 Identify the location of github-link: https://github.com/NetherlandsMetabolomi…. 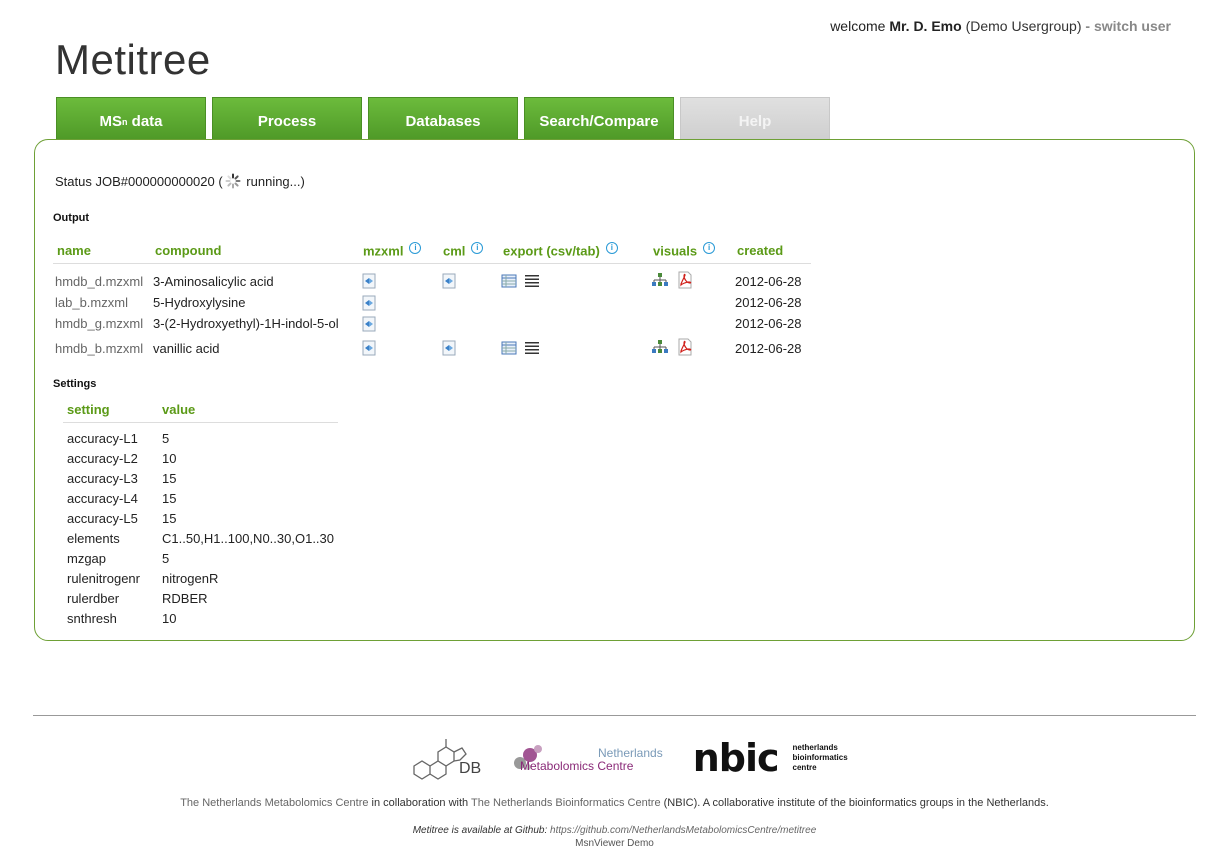
(683, 830).